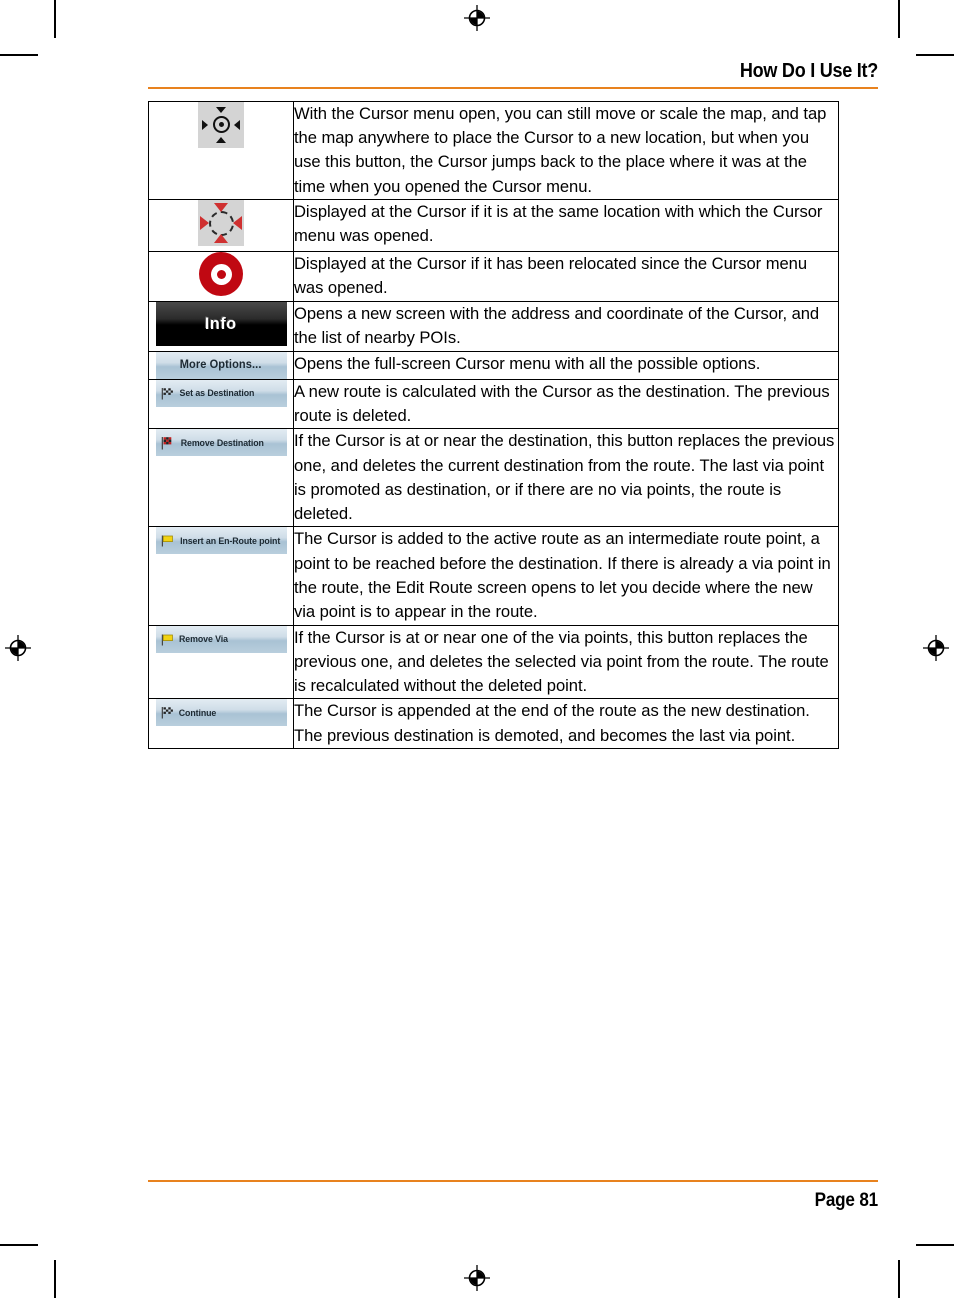 The image size is (954, 1298). What do you see at coordinates (221, 124) in the screenshot?
I see `cursor-recenter-icon` at bounding box center [221, 124].